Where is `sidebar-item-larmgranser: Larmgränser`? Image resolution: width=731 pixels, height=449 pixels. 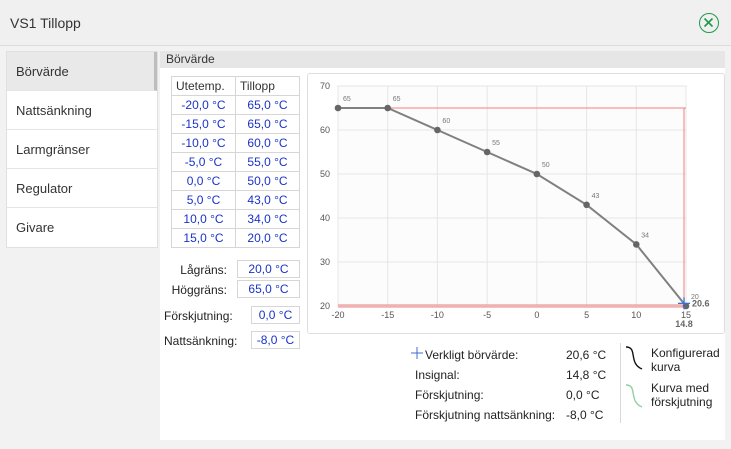
sidebar-item-larmgranser: Larmgränser is located at coordinates (82, 149).